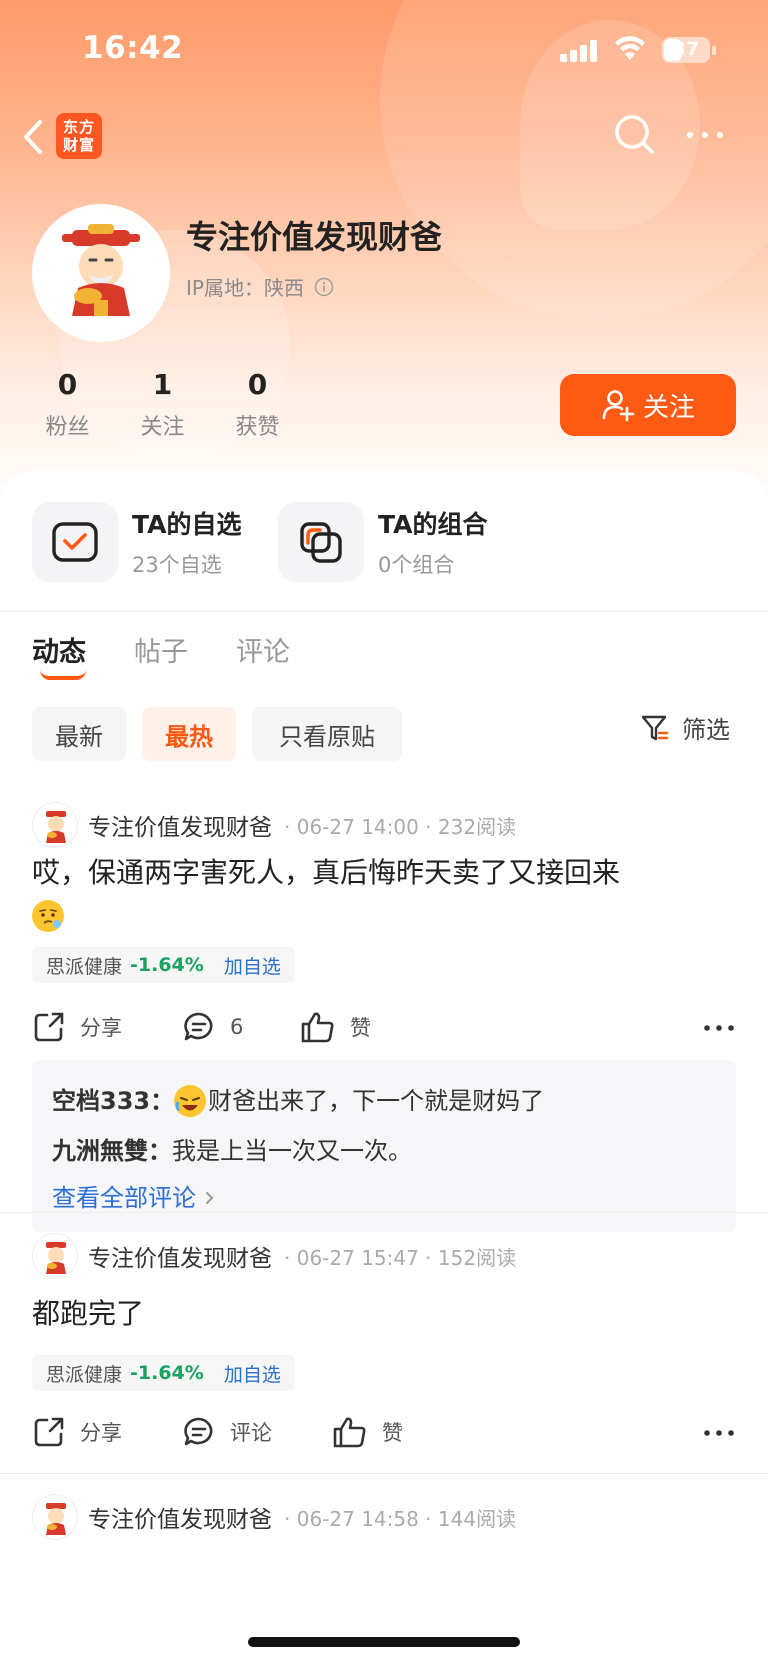 The height and width of the screenshot is (1663, 768). I want to click on tab-activity: 动态, so click(59, 655).